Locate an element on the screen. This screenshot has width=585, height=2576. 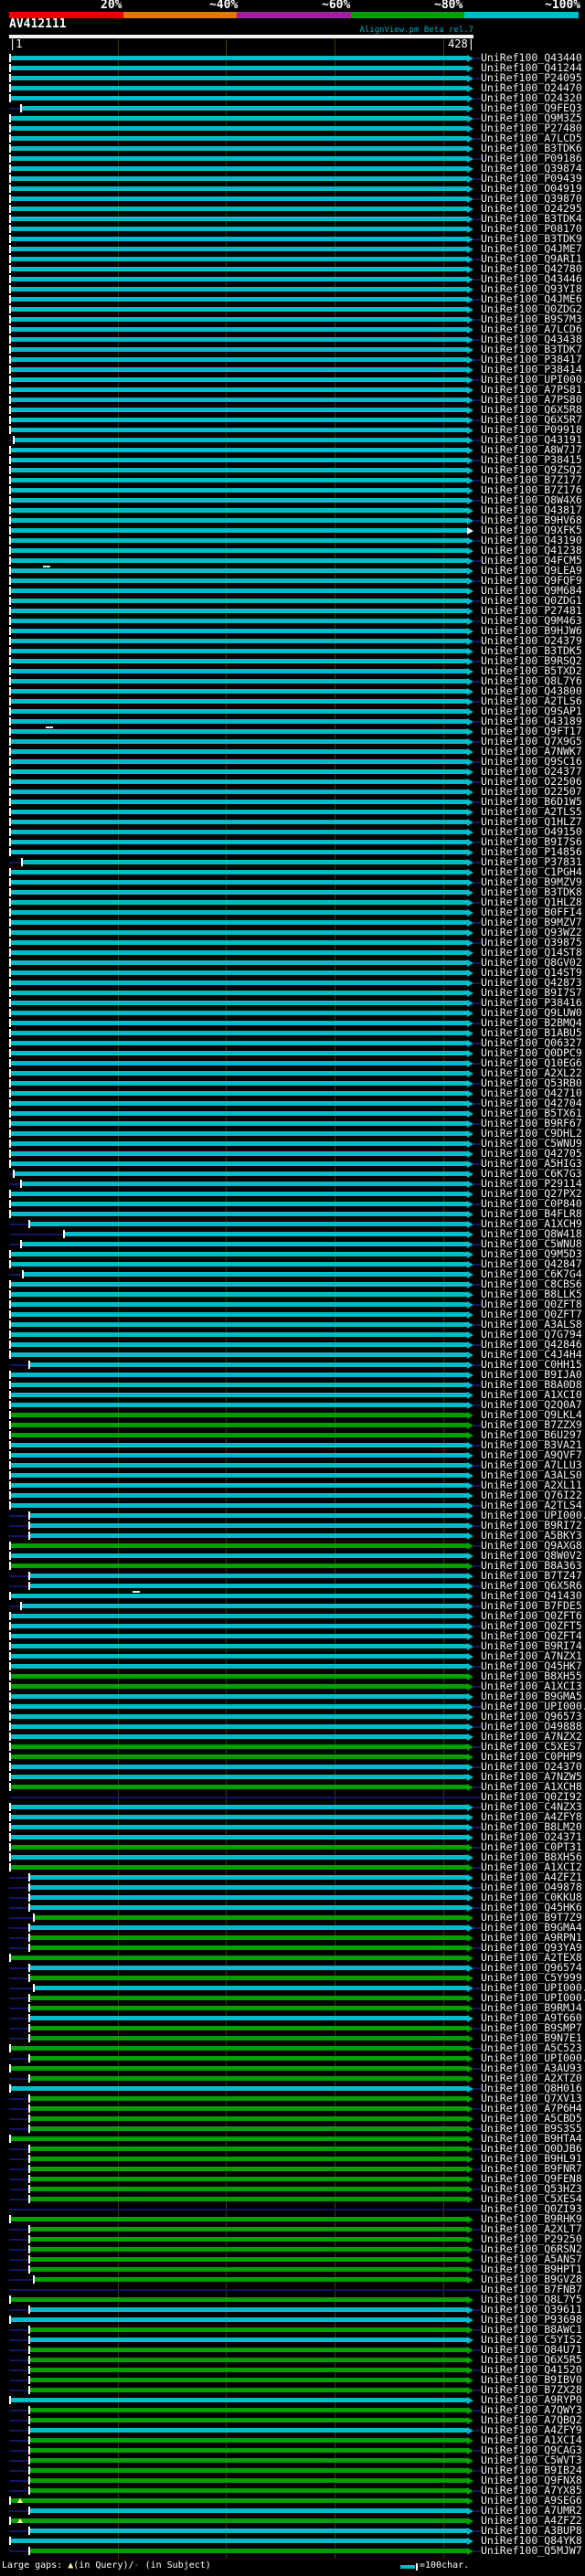
subject-gap-icon is located at coordinates (46, 566).